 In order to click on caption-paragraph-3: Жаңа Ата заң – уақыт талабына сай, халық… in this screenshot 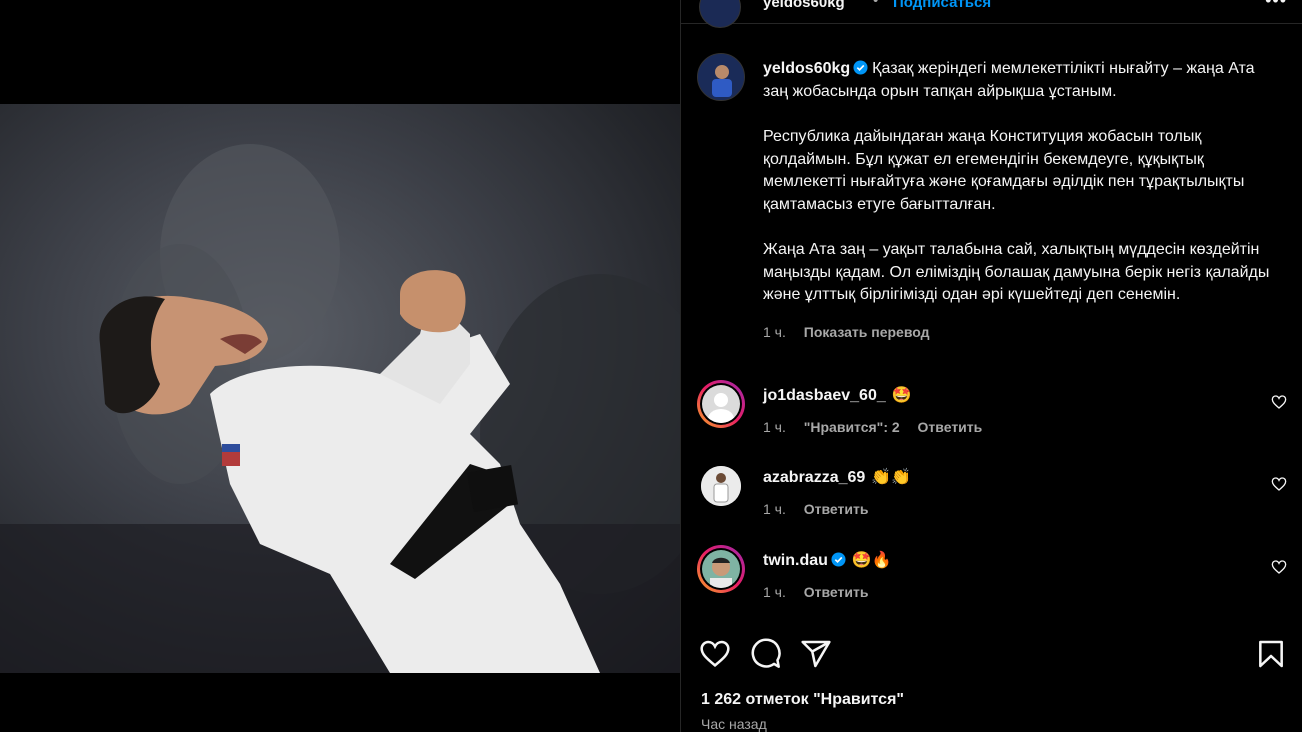, I will do `click(1016, 272)`.